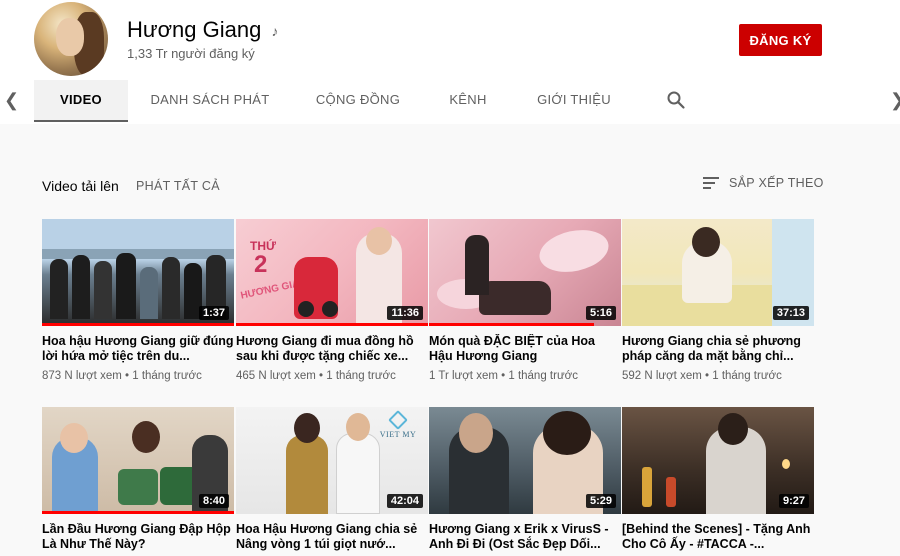 The image size is (900, 556). What do you see at coordinates (895, 100) in the screenshot?
I see `tabs-scroll-right-icon: ❯` at bounding box center [895, 100].